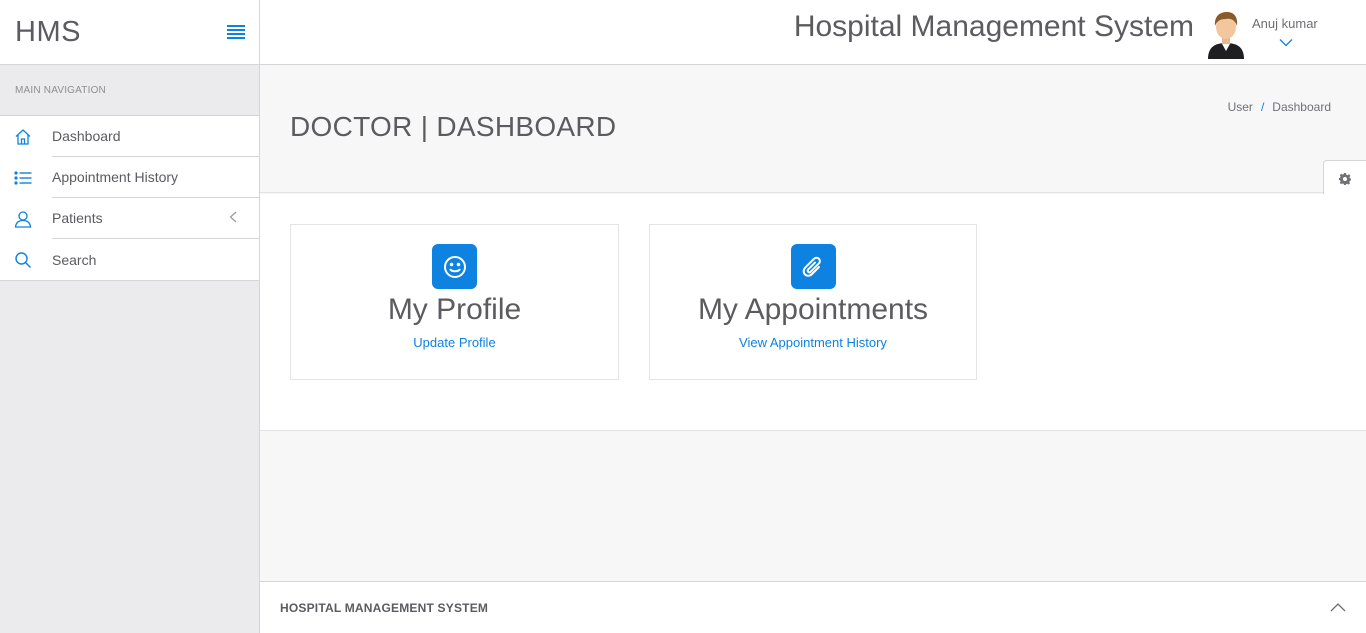  Describe the element at coordinates (74, 259) in the screenshot. I see `sidebar-item-label: Search` at that location.